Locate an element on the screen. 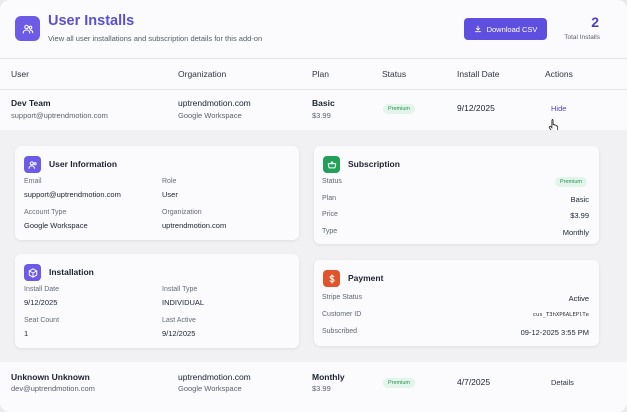  user-email: support@uptrendmotion.com is located at coordinates (59, 115).